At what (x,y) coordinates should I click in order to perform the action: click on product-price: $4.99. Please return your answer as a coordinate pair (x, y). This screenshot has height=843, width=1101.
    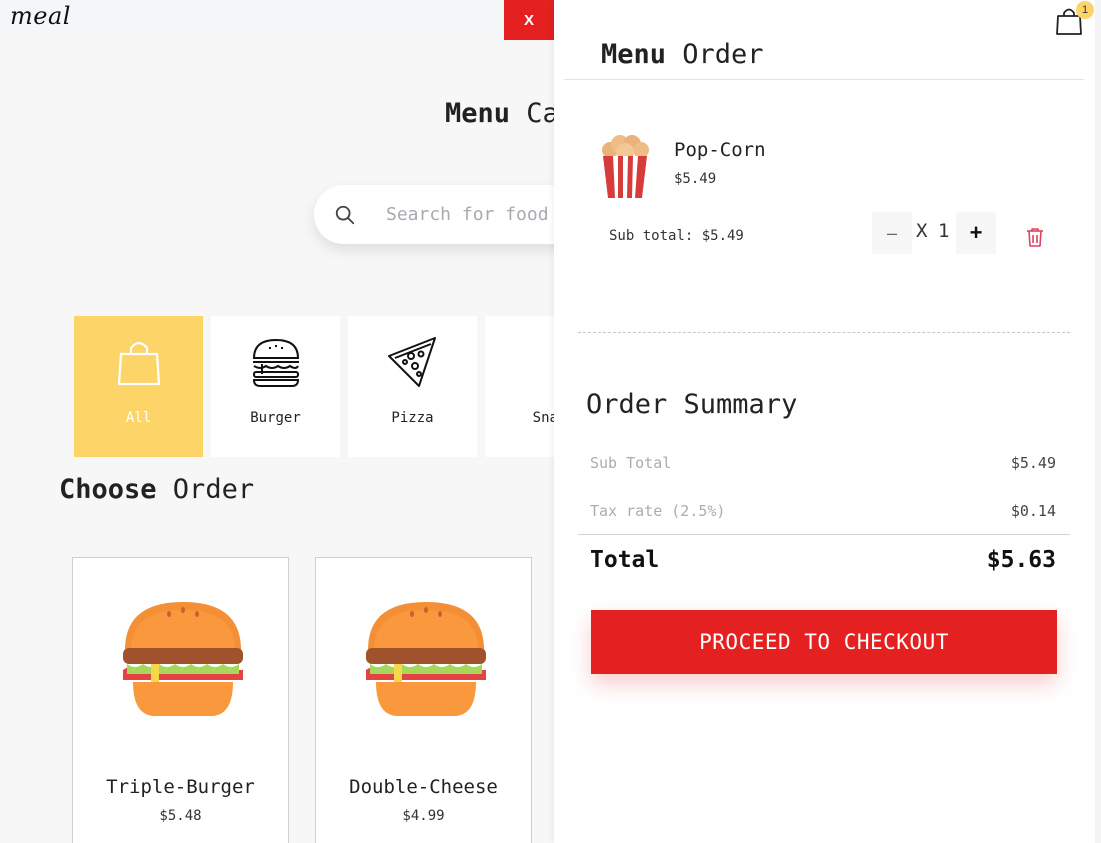
    Looking at the image, I should click on (423, 816).